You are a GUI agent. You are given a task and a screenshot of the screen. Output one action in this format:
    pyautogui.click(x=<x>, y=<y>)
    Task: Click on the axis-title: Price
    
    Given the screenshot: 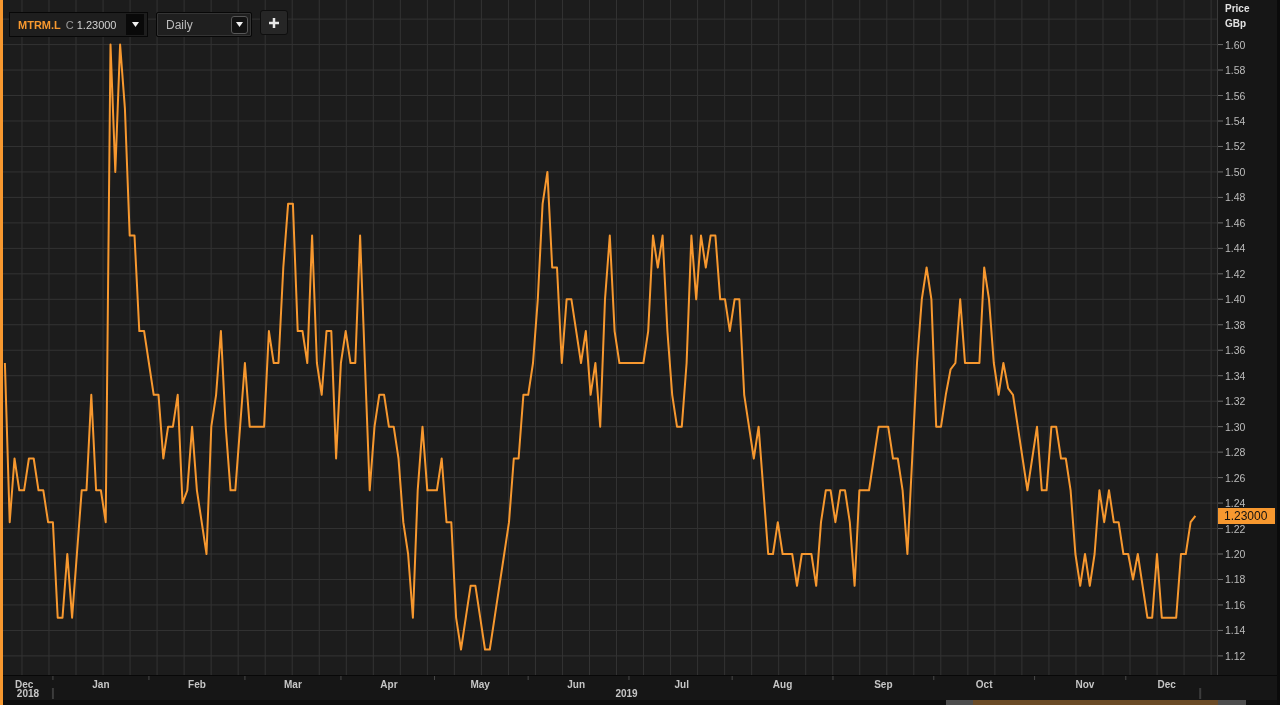 What is the action you would take?
    pyautogui.click(x=1237, y=9)
    